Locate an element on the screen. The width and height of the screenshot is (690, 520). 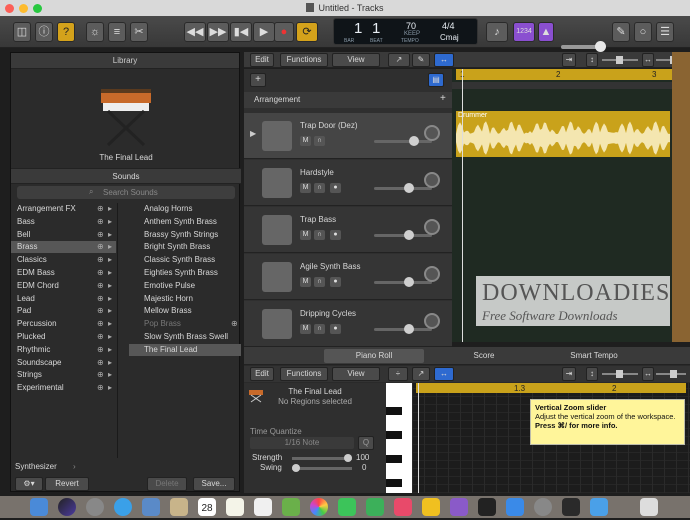
add-track-button: + is located at coordinates (258, 80).